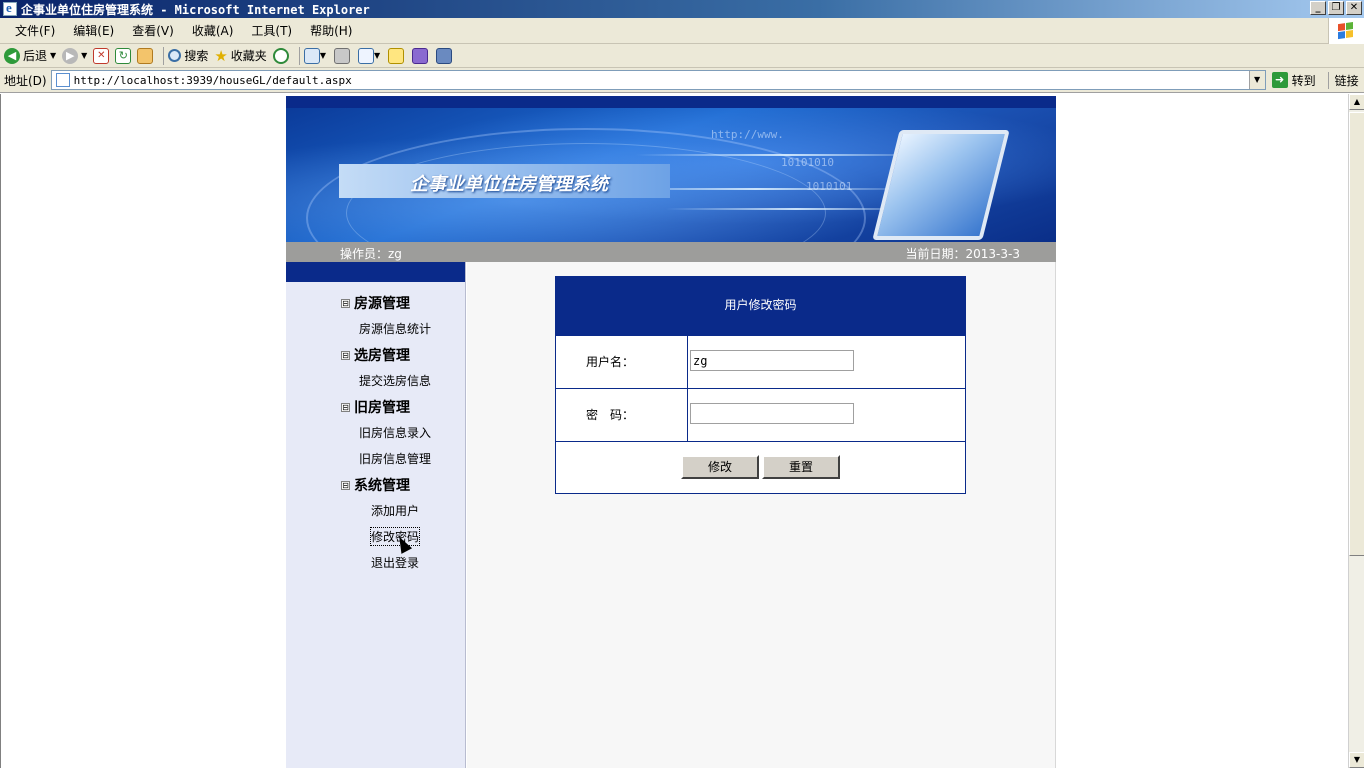 The image size is (1364, 768). Describe the element at coordinates (395, 562) in the screenshot. I see `sidebar-item-logout: 退出登录` at that location.